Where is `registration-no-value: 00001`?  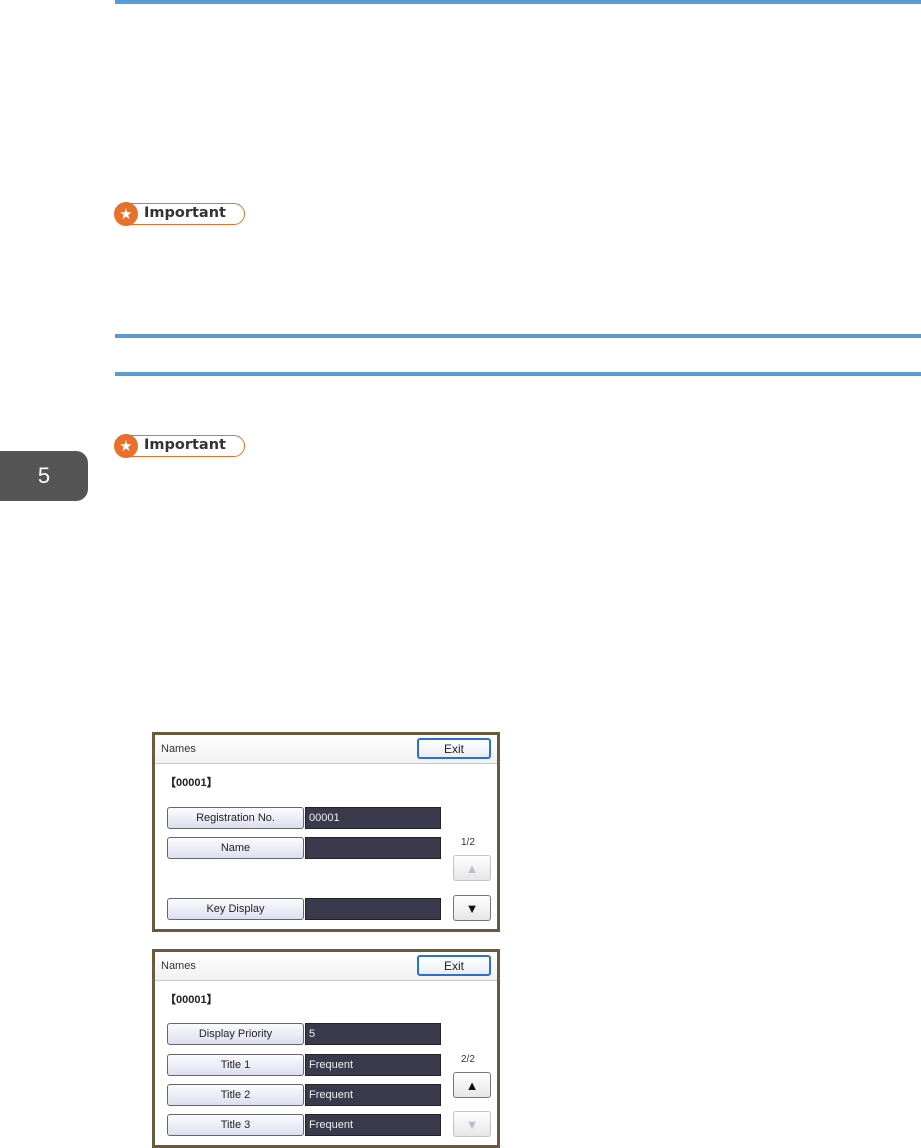 registration-no-value: 00001 is located at coordinates (373, 818).